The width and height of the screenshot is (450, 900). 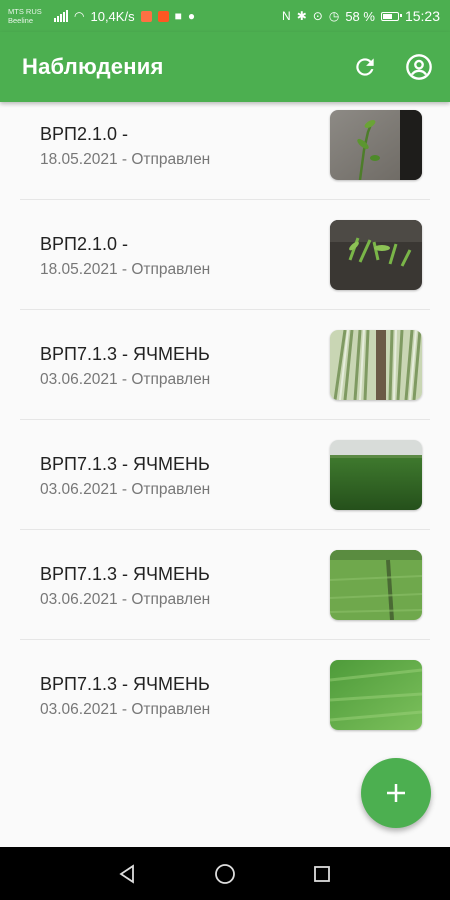 I want to click on recents-button, so click(x=322, y=874).